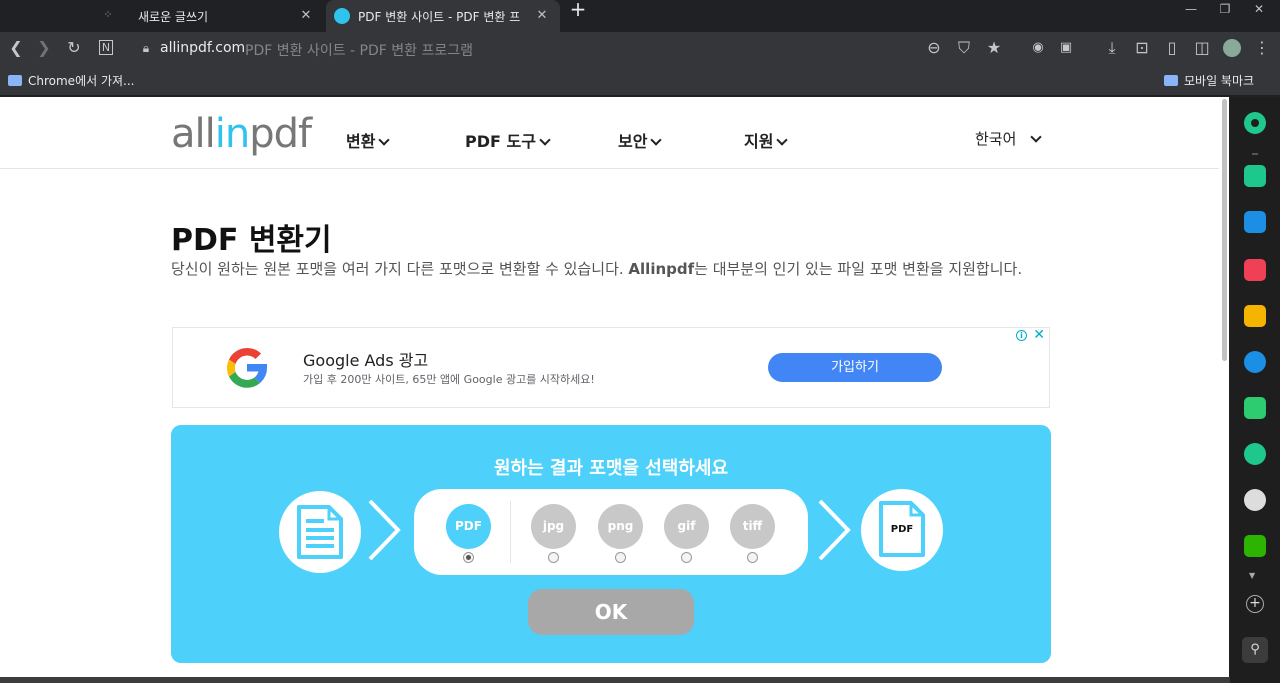  I want to click on shield-icon: ⛉, so click(964, 48).